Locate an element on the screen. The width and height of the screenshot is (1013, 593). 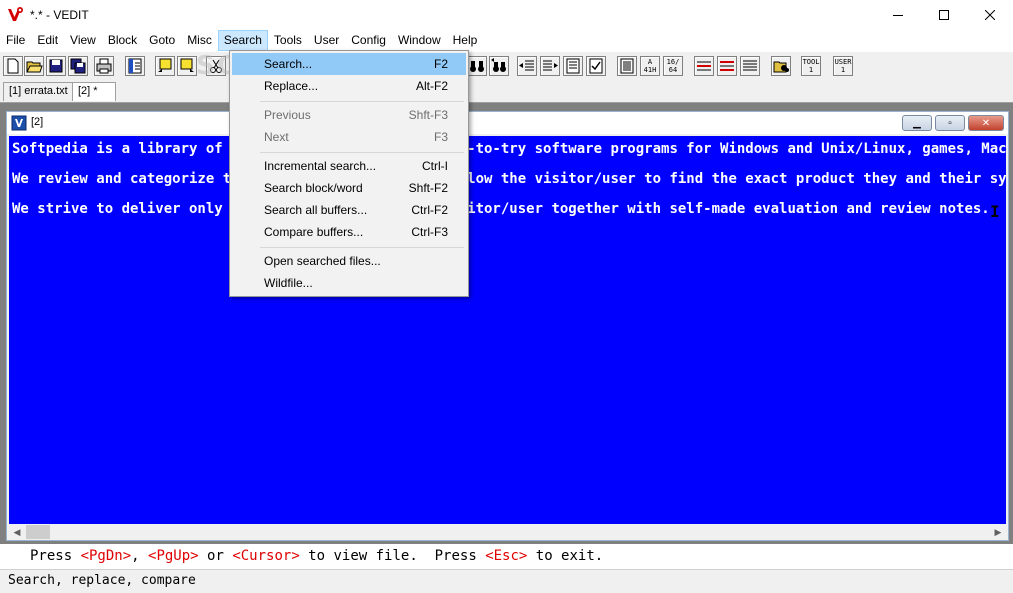
paragraph-icon is located at coordinates (573, 66).